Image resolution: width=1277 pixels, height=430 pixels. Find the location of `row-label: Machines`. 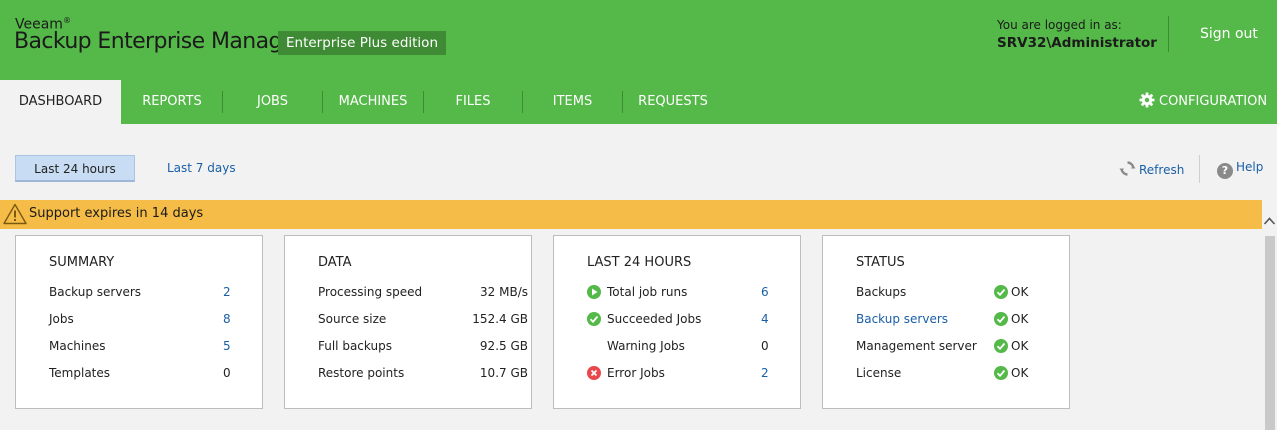

row-label: Machines is located at coordinates (77, 346).